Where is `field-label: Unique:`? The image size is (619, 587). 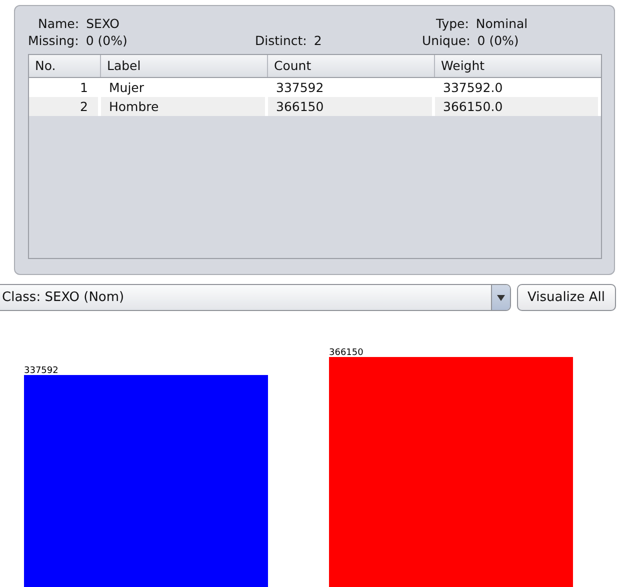 field-label: Unique: is located at coordinates (446, 40).